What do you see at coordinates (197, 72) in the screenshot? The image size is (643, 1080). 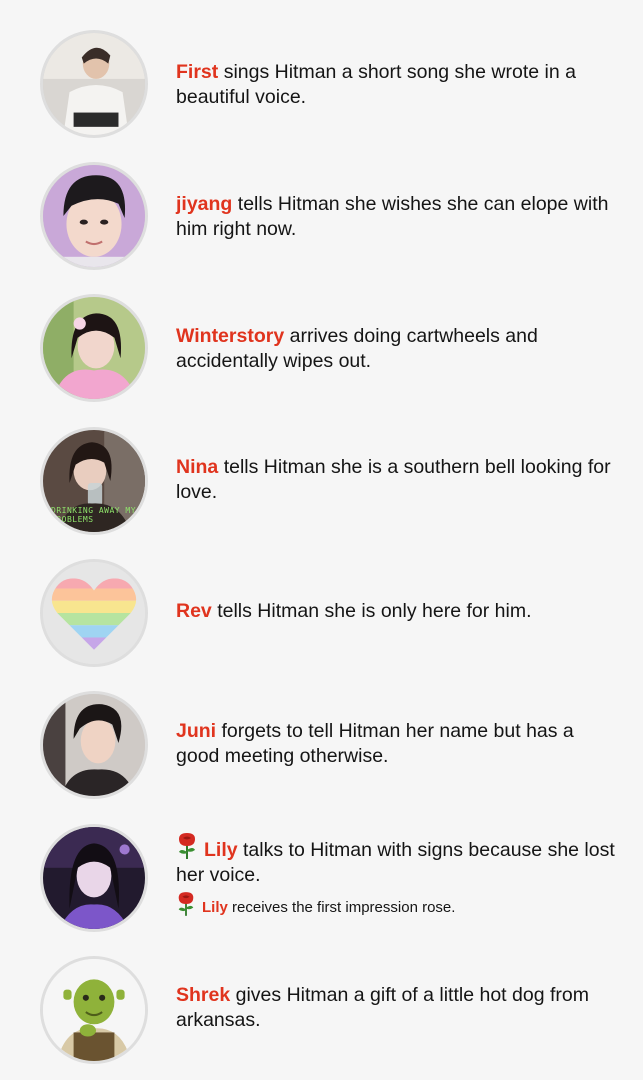 I see `contestant-name: First` at bounding box center [197, 72].